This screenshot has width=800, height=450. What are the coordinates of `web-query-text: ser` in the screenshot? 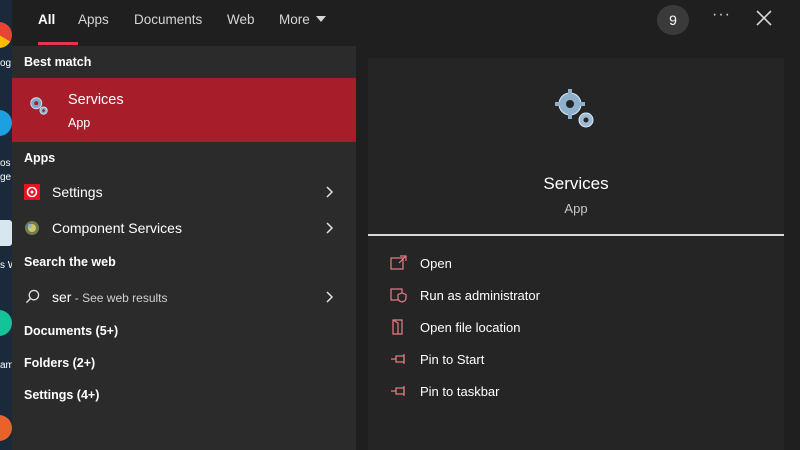 It's located at (62, 297).